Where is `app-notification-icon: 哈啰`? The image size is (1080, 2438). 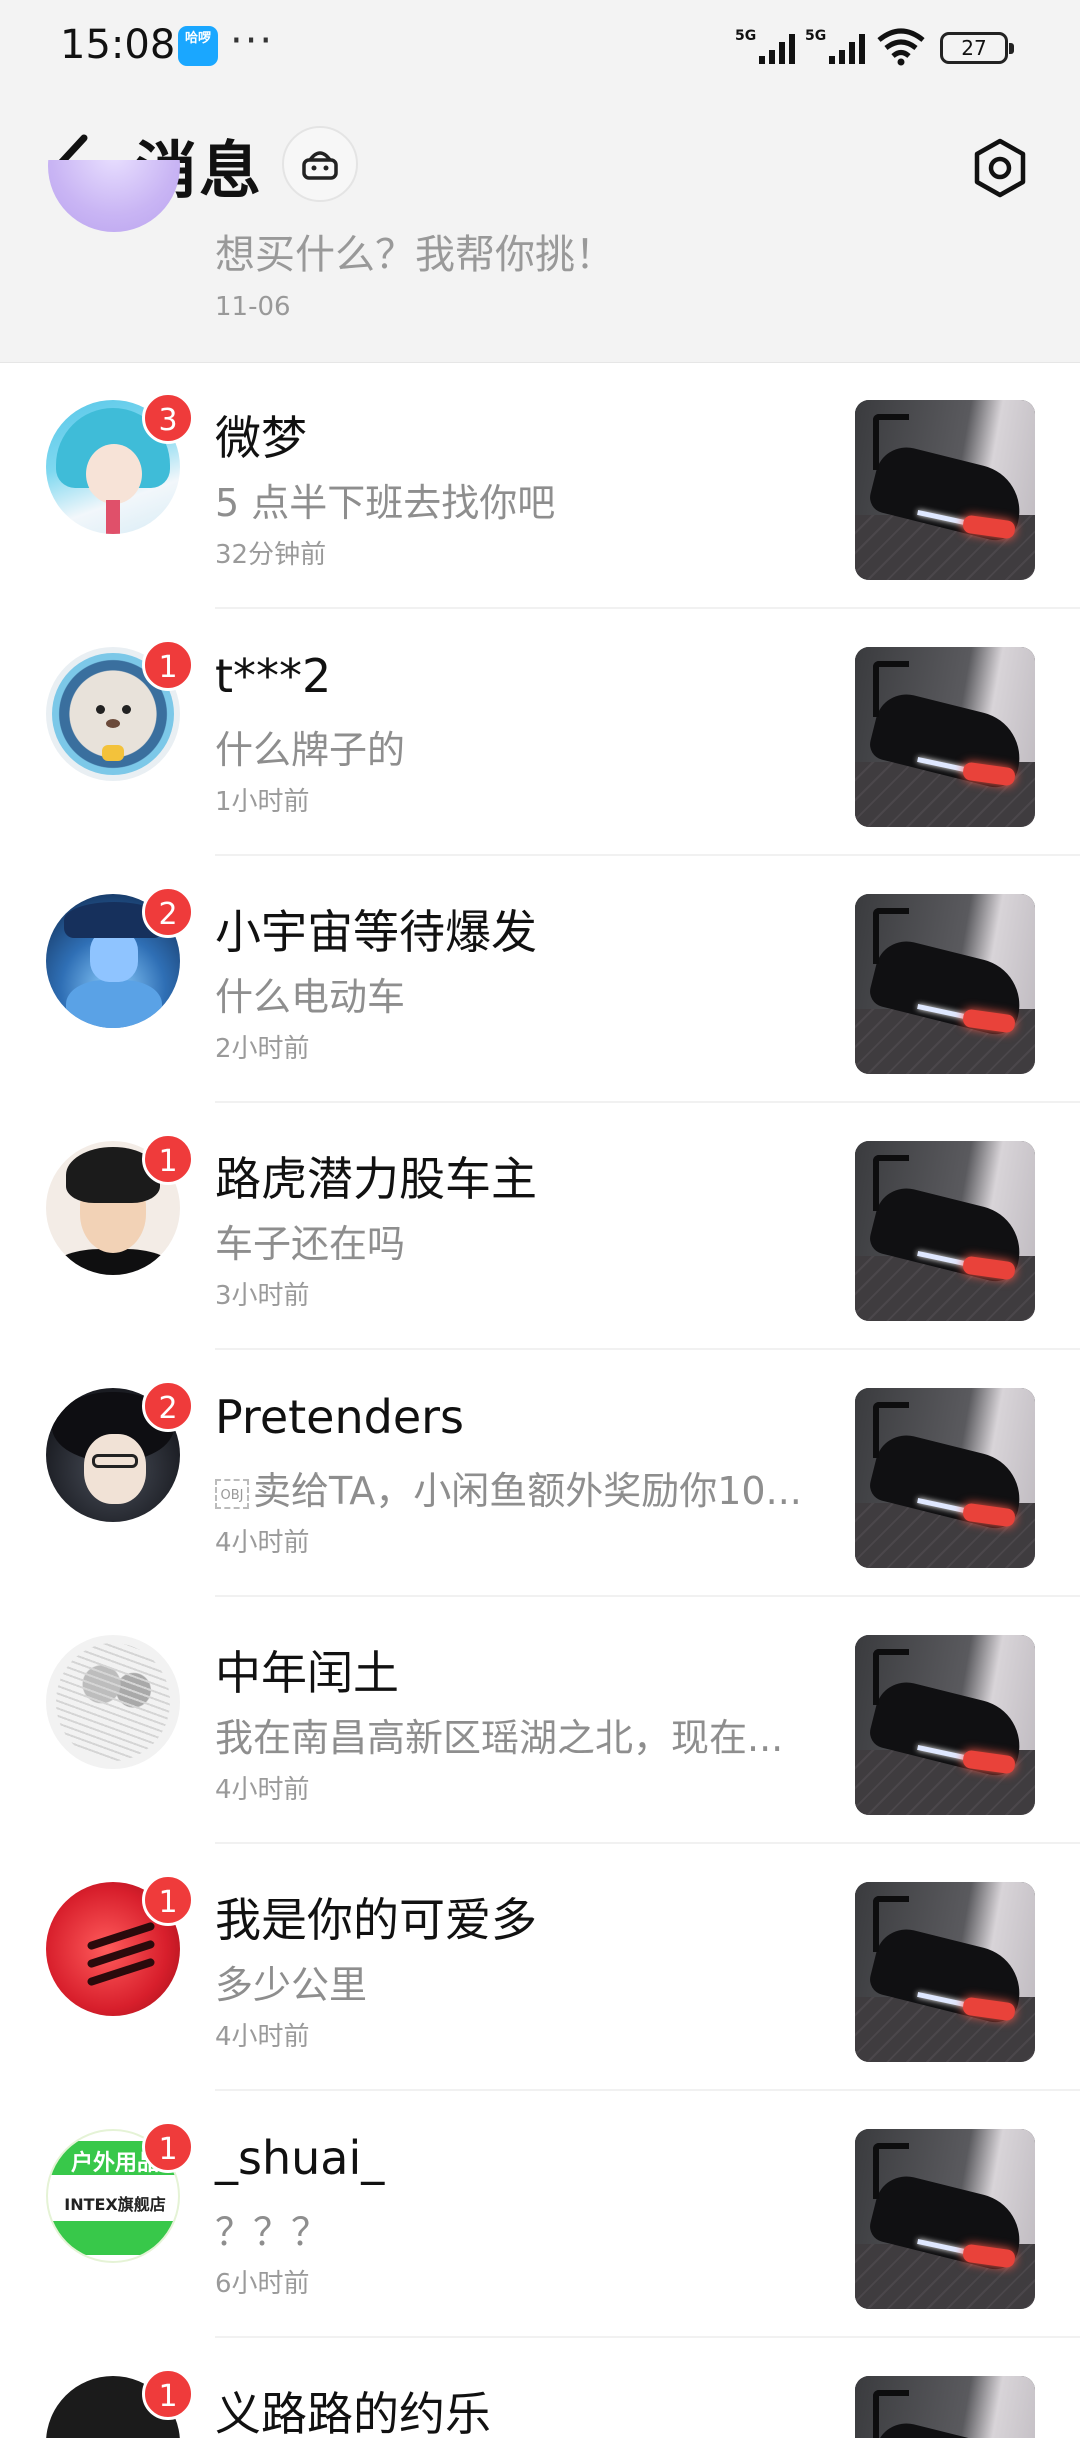
app-notification-icon: 哈啰 is located at coordinates (198, 46).